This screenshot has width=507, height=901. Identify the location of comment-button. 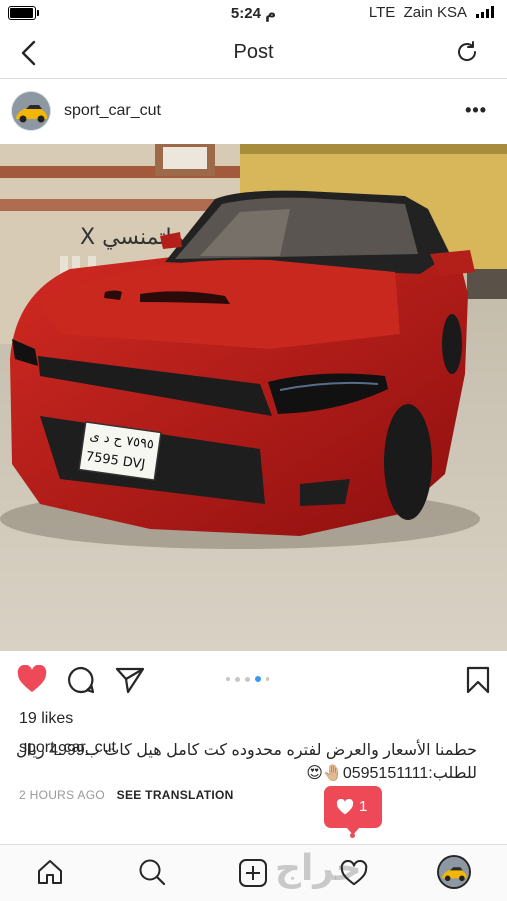
(81, 680).